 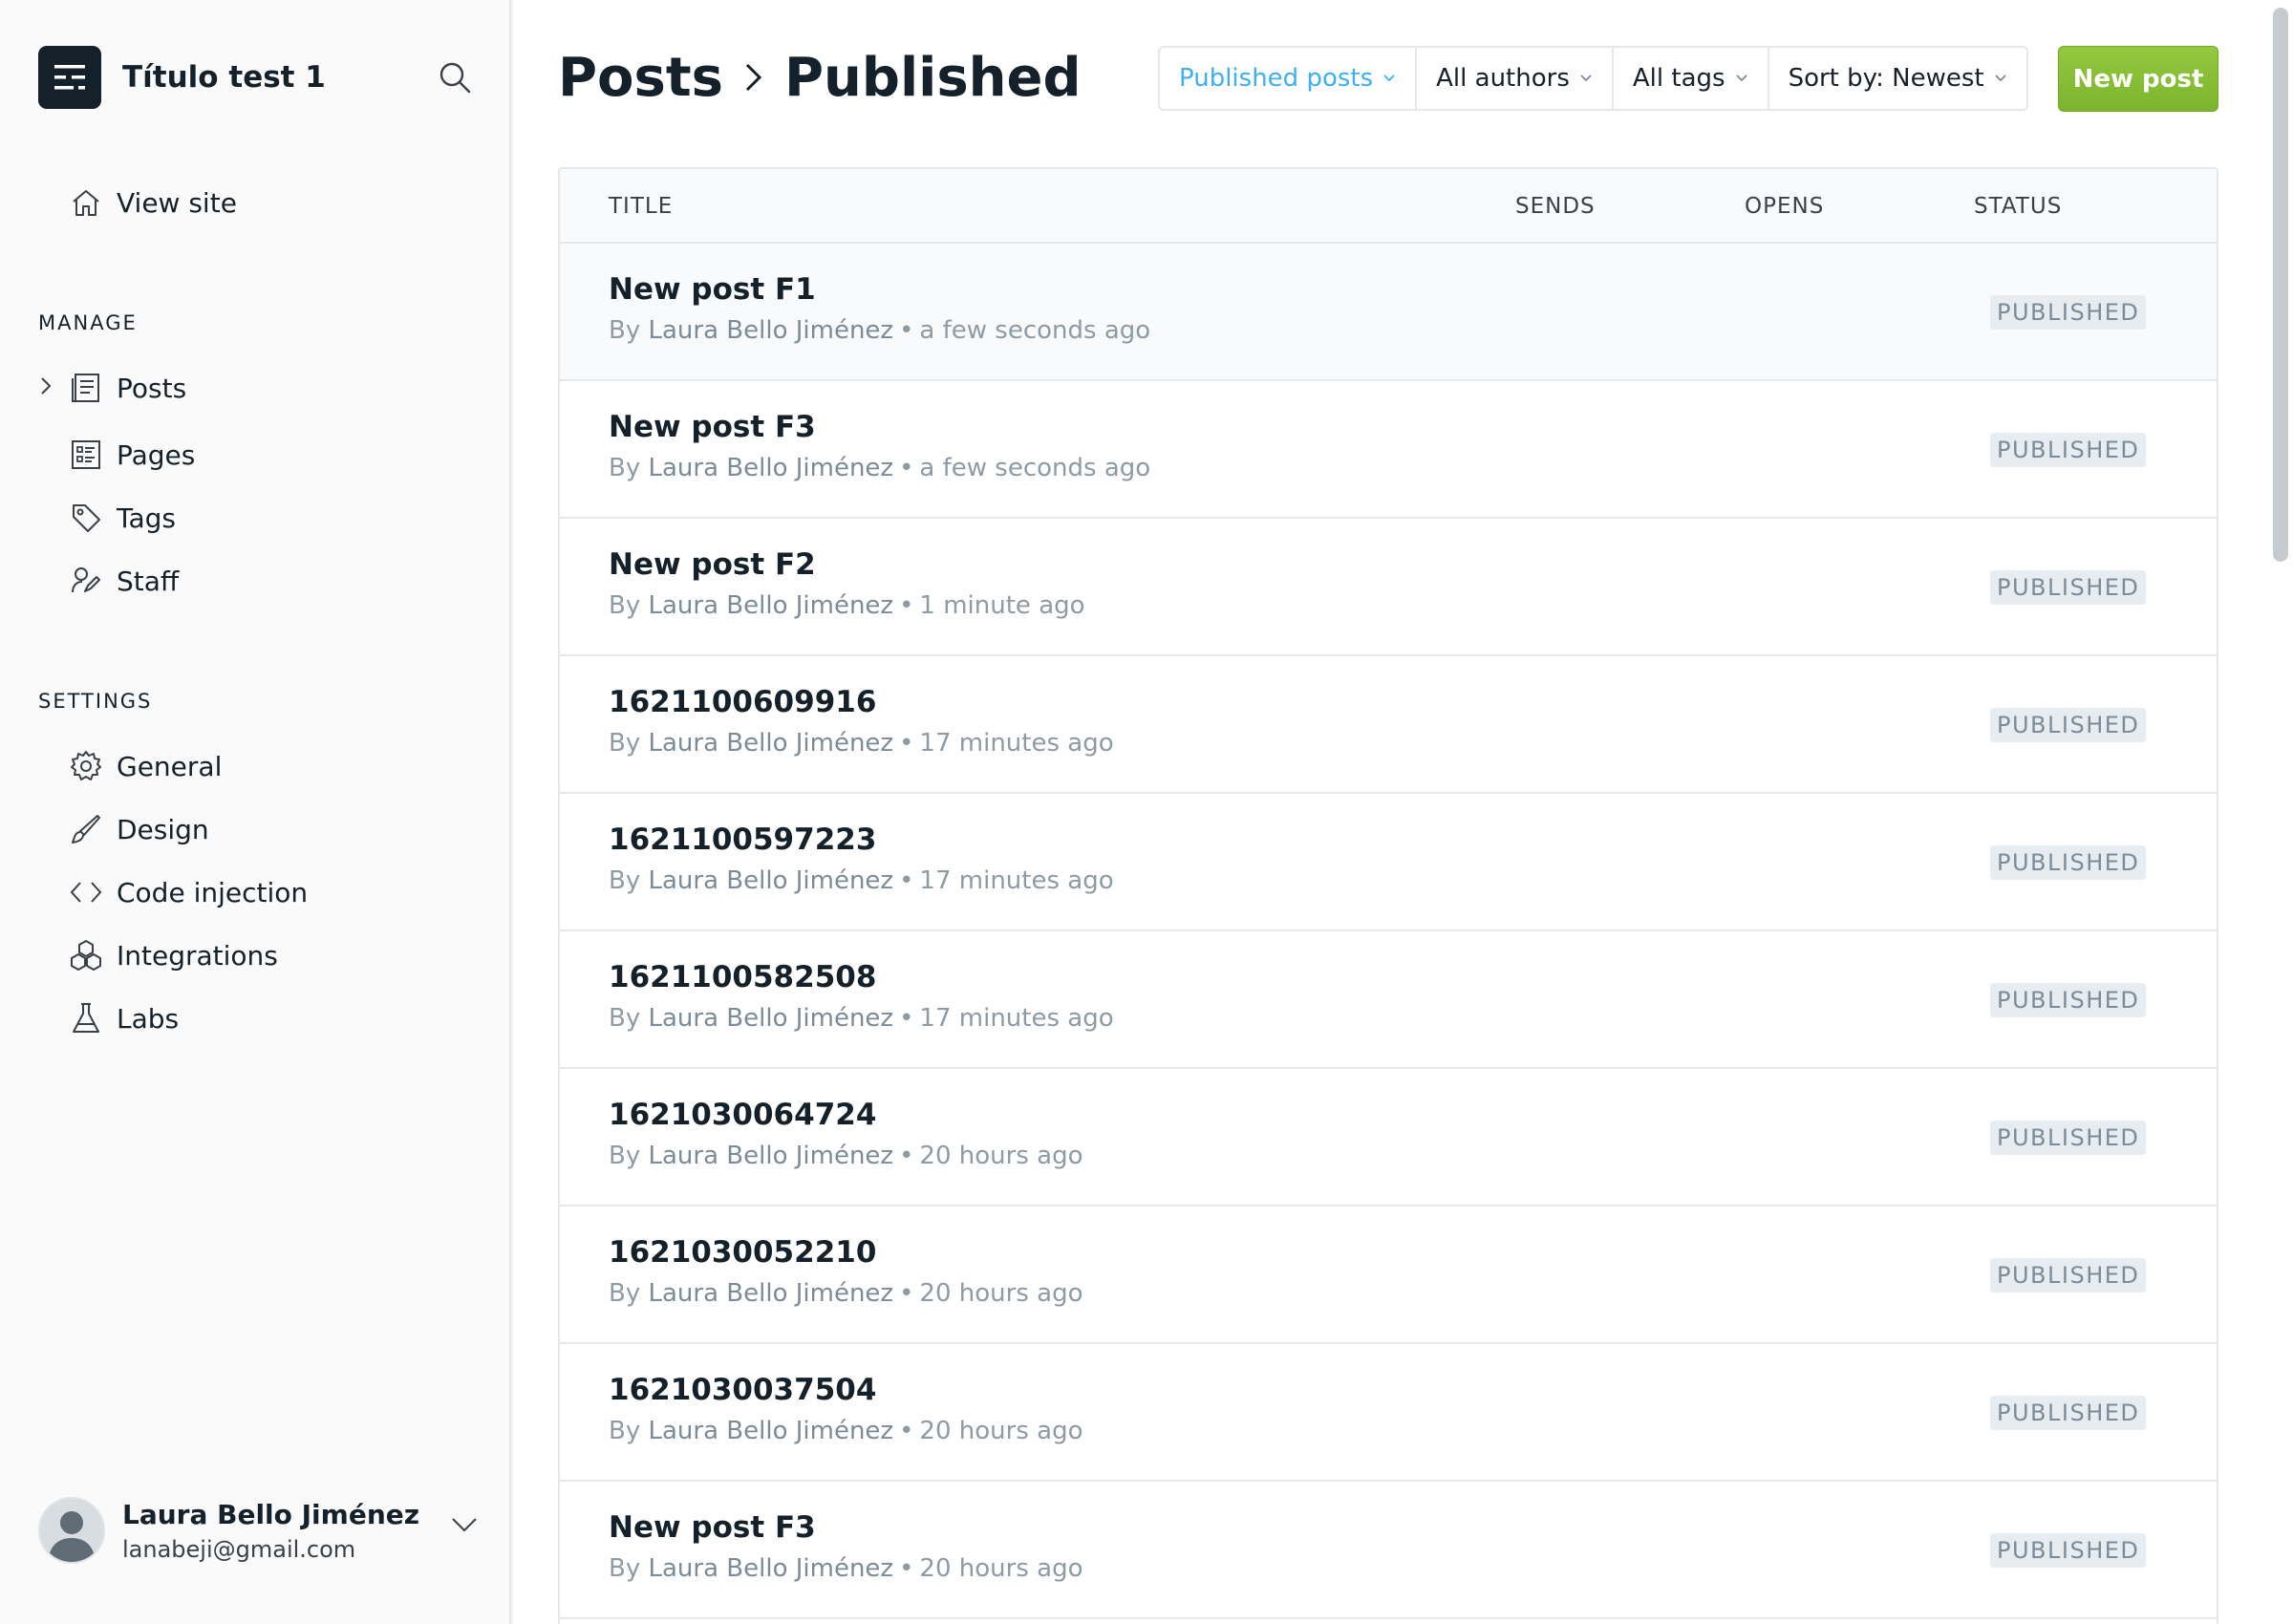 I want to click on post-title: 1621030052210, so click(x=742, y=1252).